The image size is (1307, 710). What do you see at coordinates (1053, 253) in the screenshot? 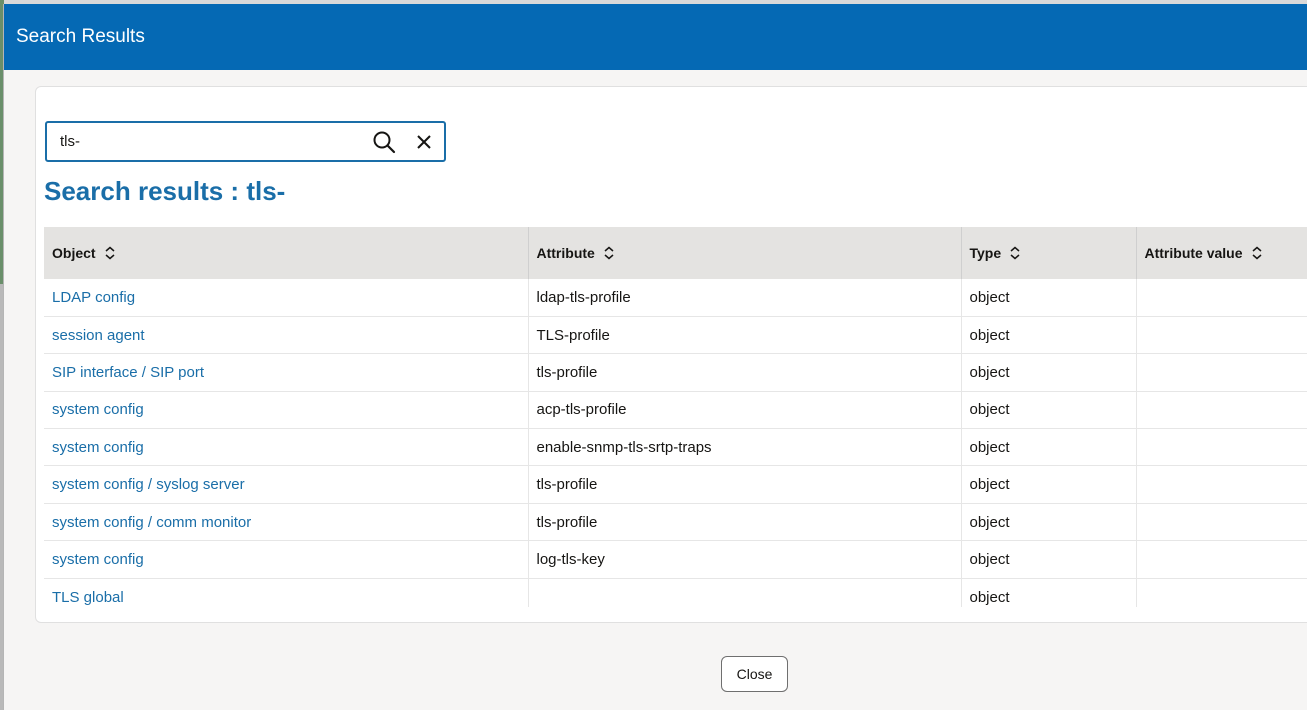
I see `column-header-content: Type` at bounding box center [1053, 253].